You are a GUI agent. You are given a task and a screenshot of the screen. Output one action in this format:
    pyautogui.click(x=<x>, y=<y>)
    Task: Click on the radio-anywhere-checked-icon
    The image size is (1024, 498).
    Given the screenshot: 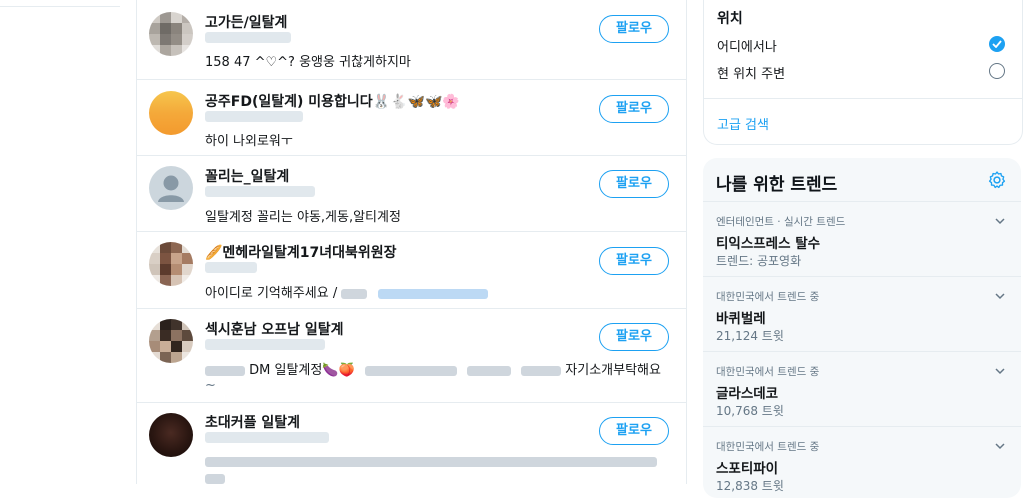 What is the action you would take?
    pyautogui.click(x=997, y=44)
    